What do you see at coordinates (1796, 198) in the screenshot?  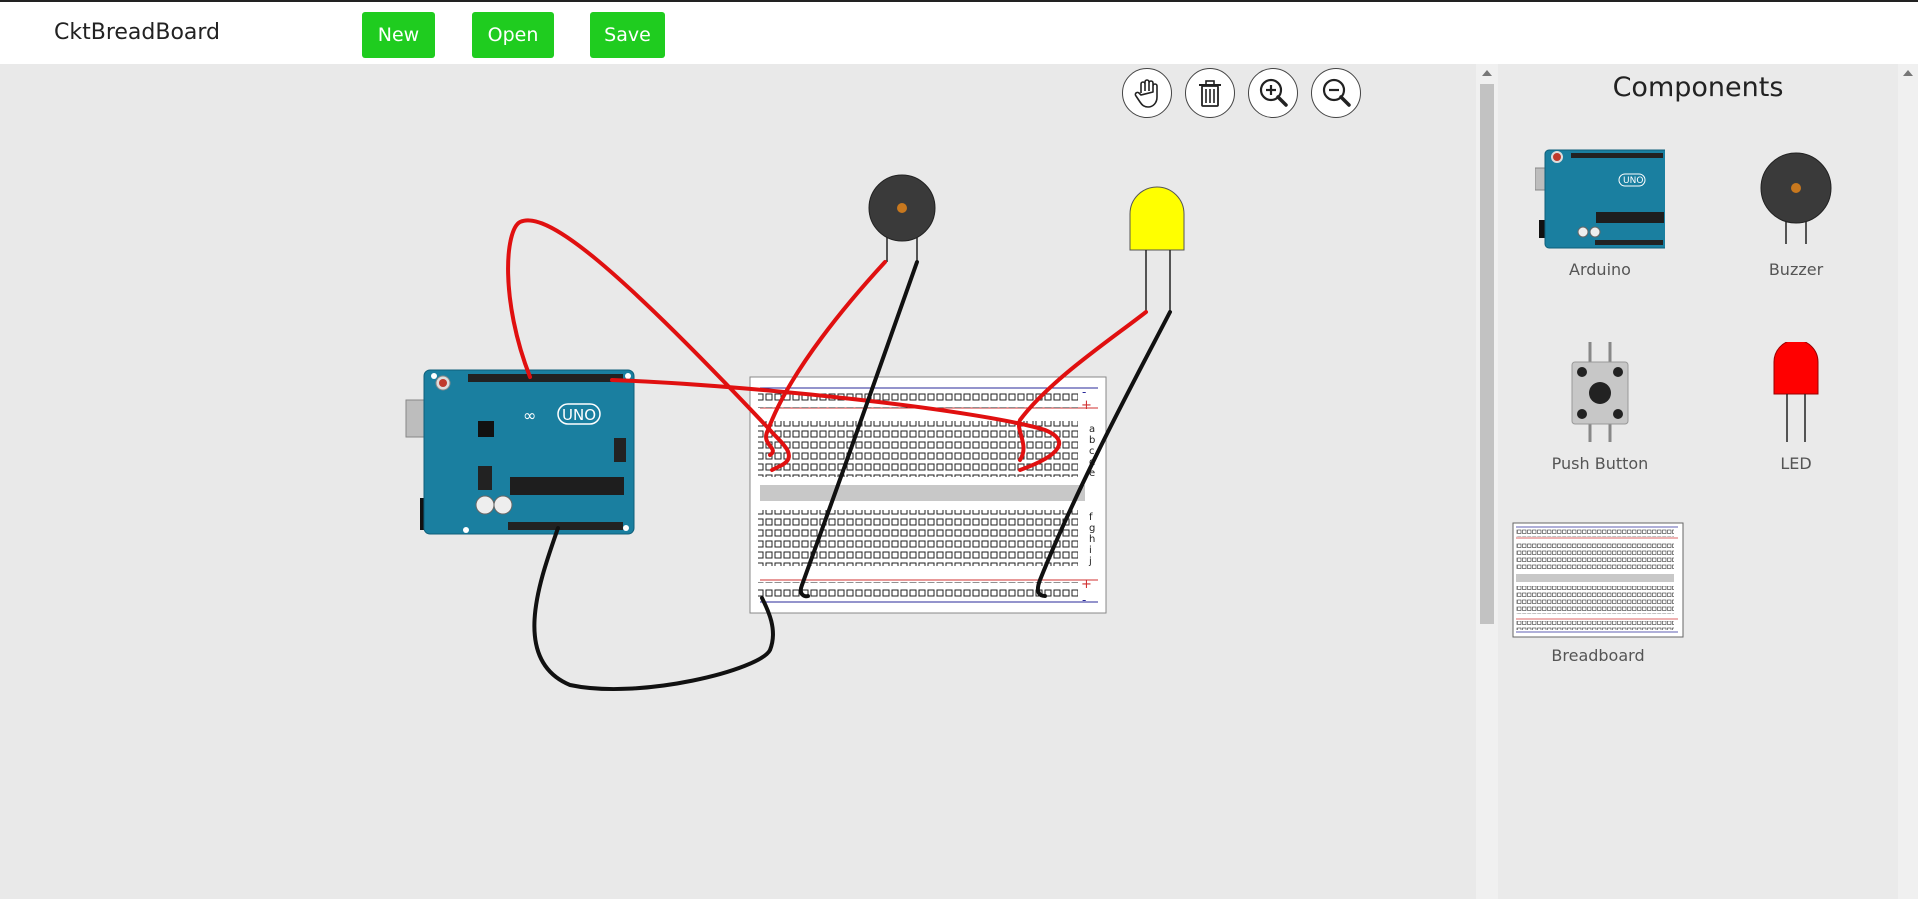 I see `buzzer-thumbnail-icon` at bounding box center [1796, 198].